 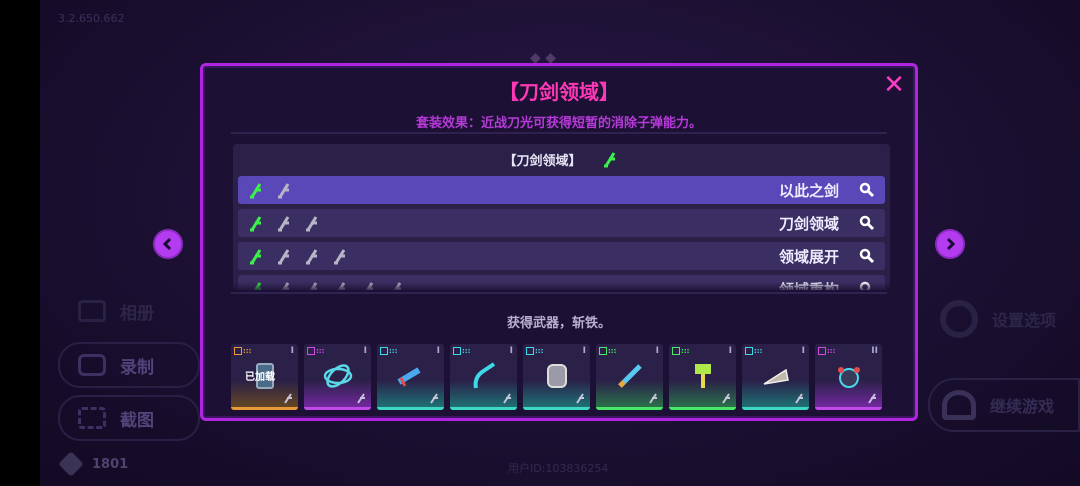 I want to click on set-bonus-header: 【刀剑领域】, so click(x=561, y=159).